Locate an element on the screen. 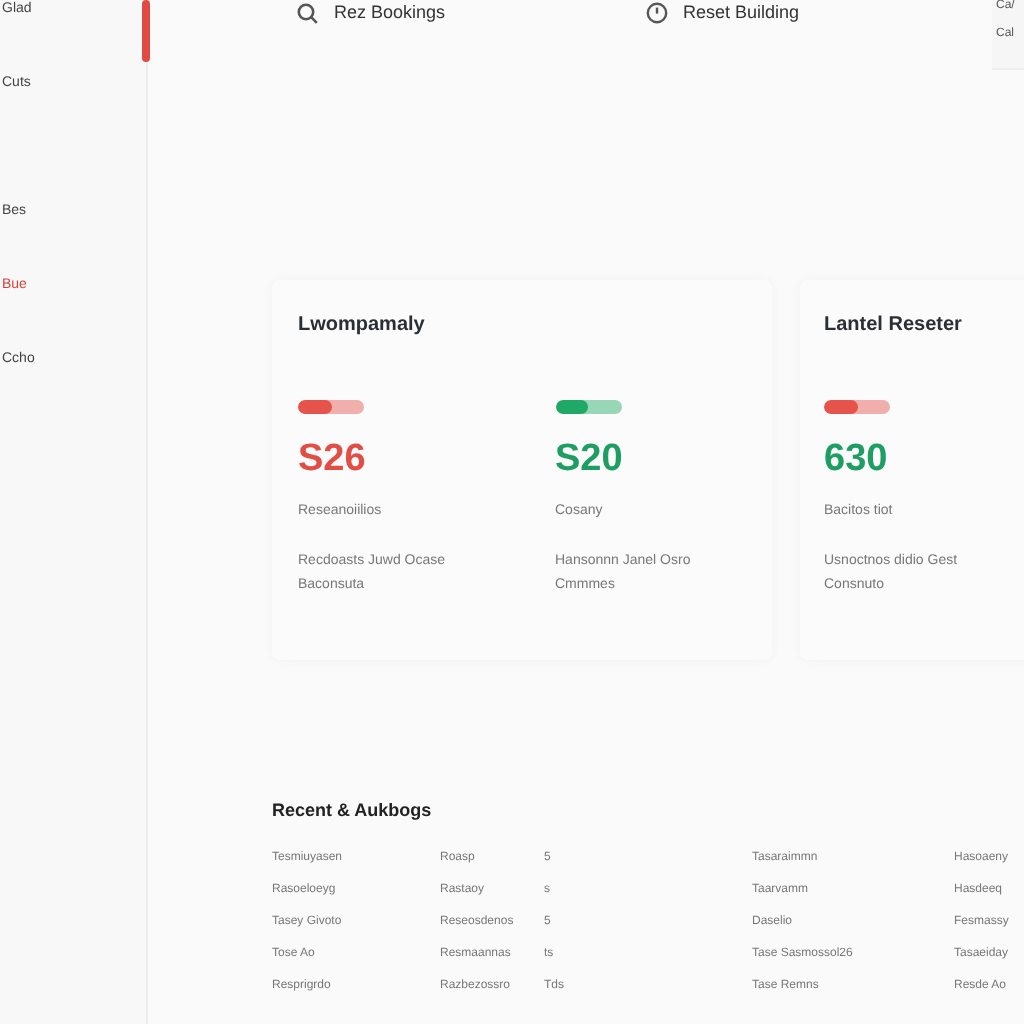 The height and width of the screenshot is (1024, 1024). scrollbar-thumb is located at coordinates (146, 31).